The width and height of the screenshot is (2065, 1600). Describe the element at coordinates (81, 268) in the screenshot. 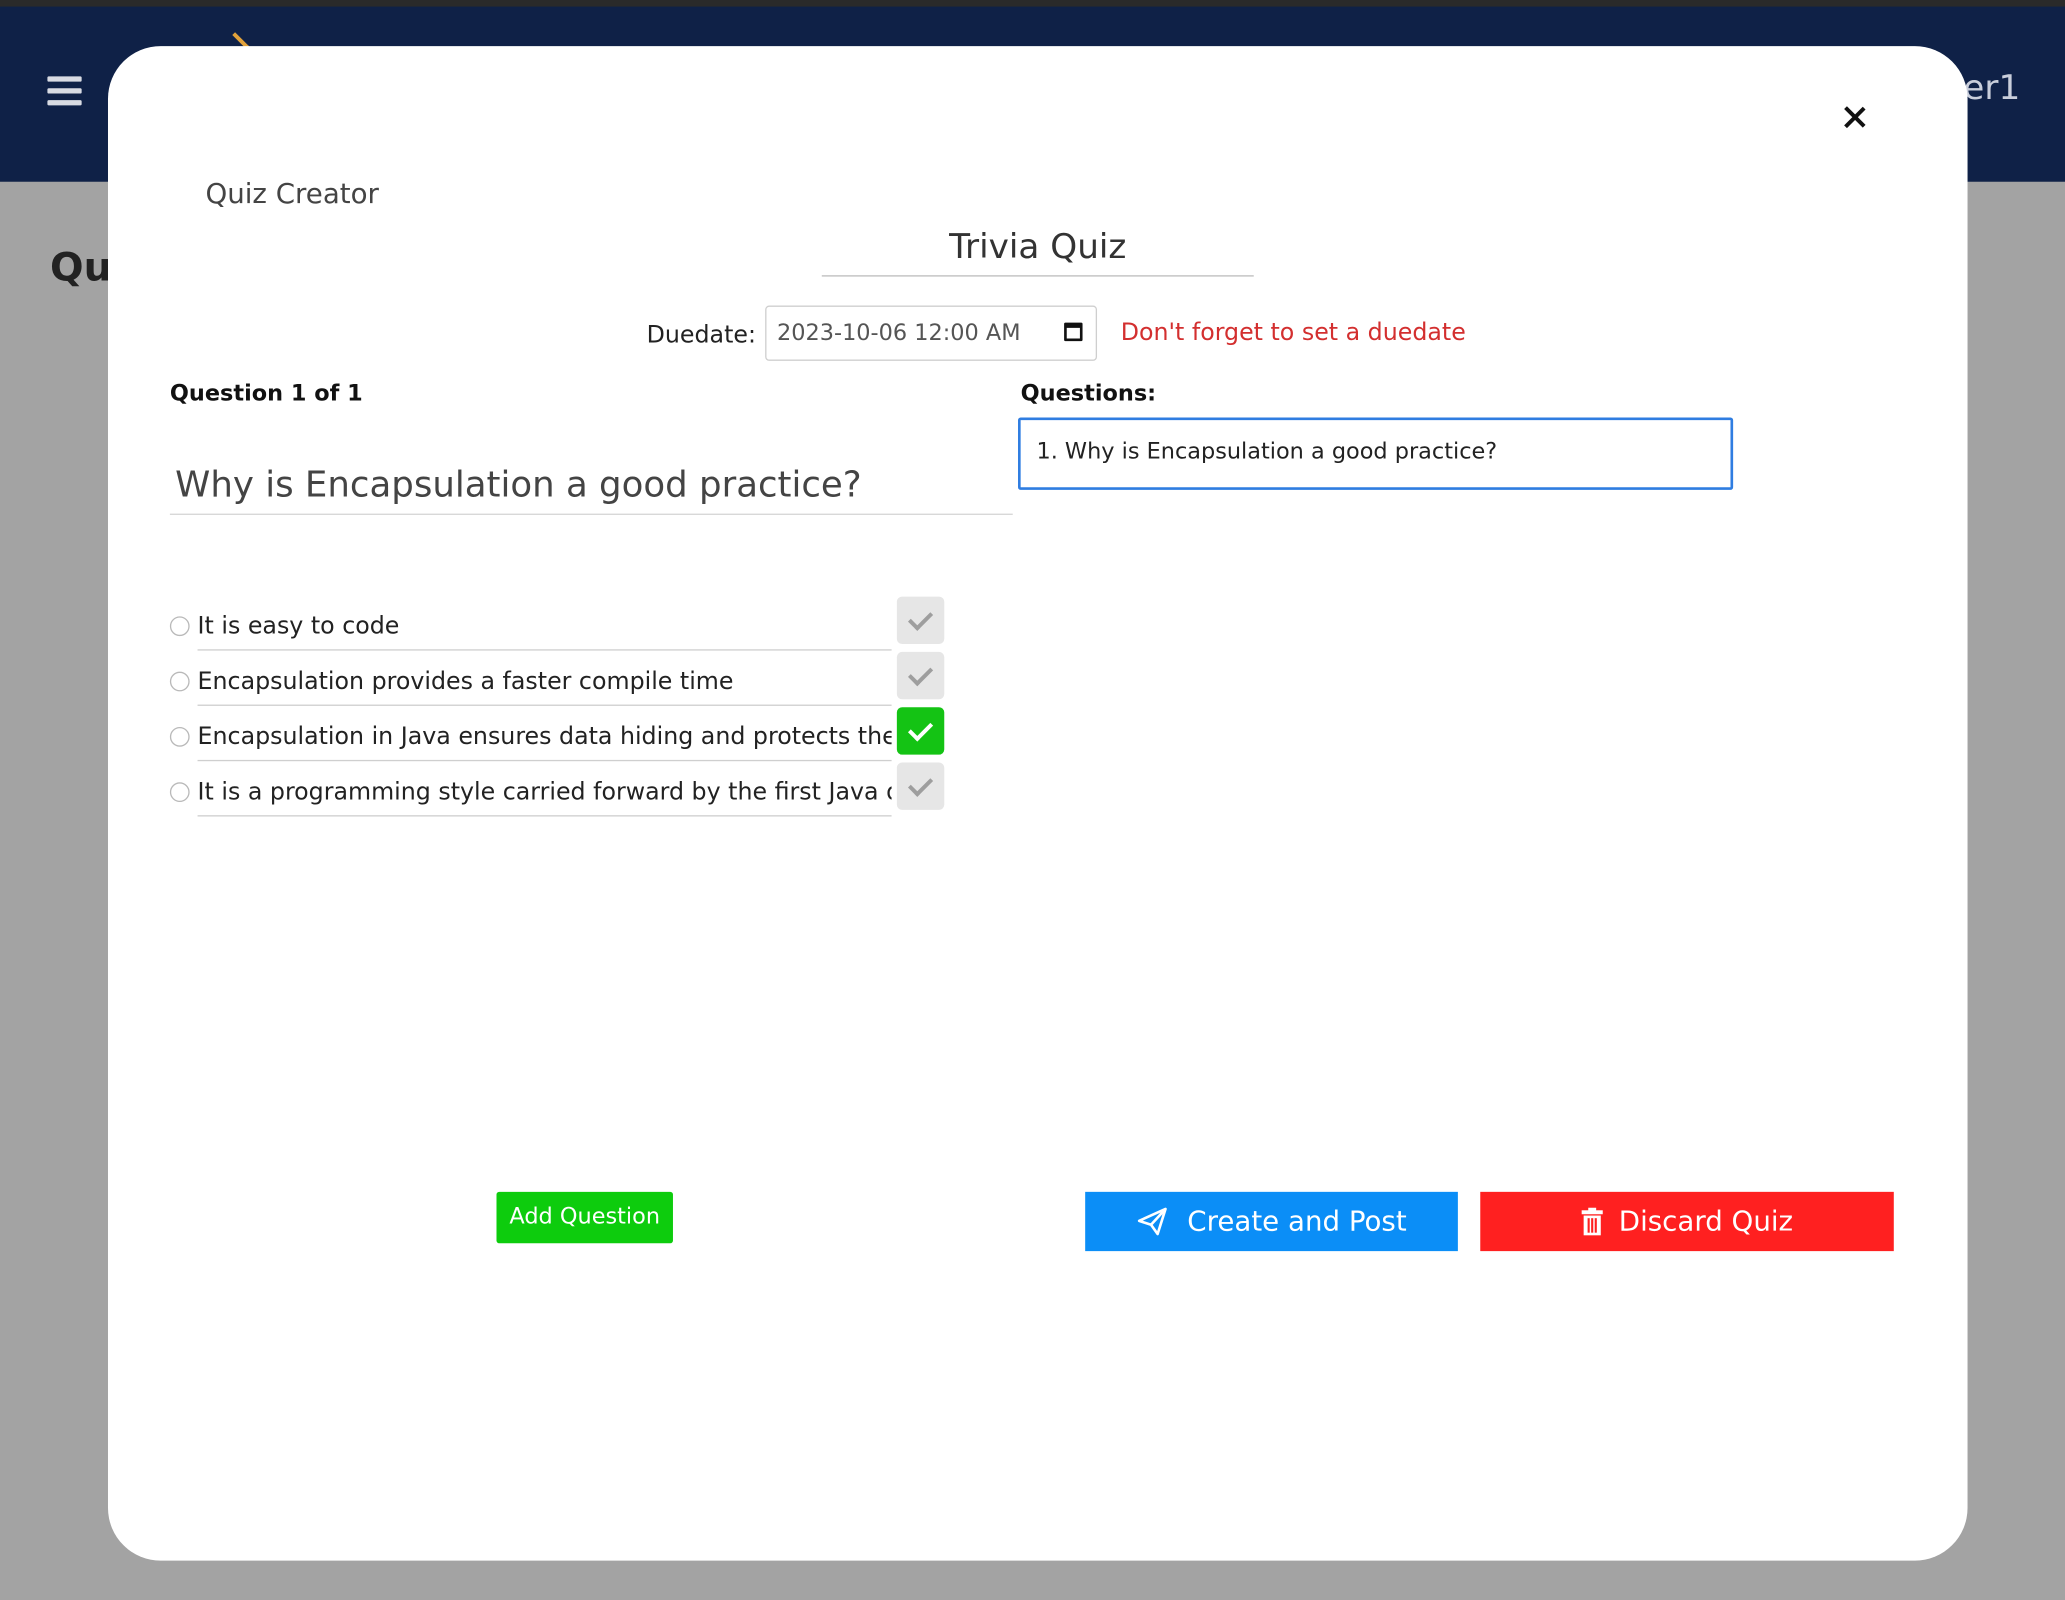

I see `page-heading: Qu` at that location.